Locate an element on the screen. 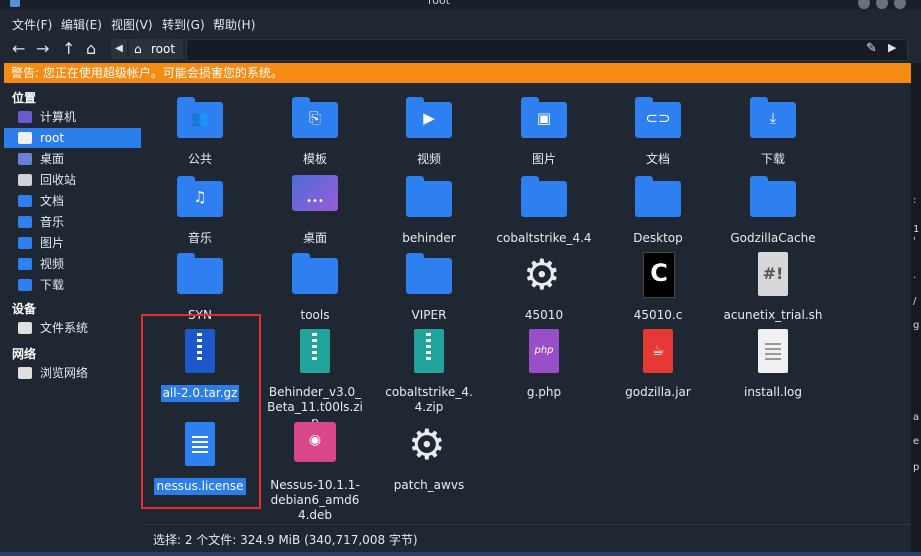 This screenshot has width=921, height=556. sidebar-item-places-2: 桌面 is located at coordinates (72, 159).